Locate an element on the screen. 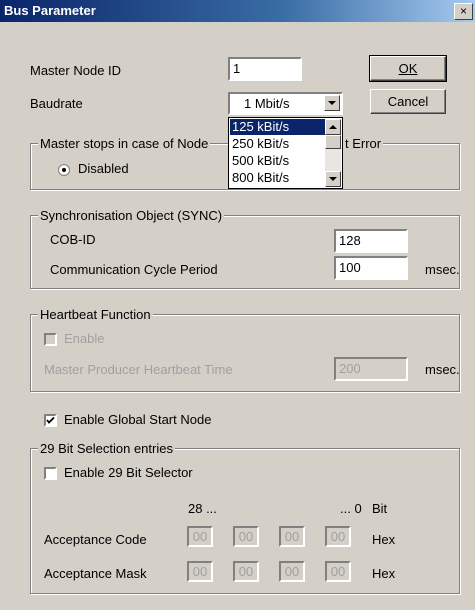 The width and height of the screenshot is (475, 610). chevron-down-icon is located at coordinates (332, 103).